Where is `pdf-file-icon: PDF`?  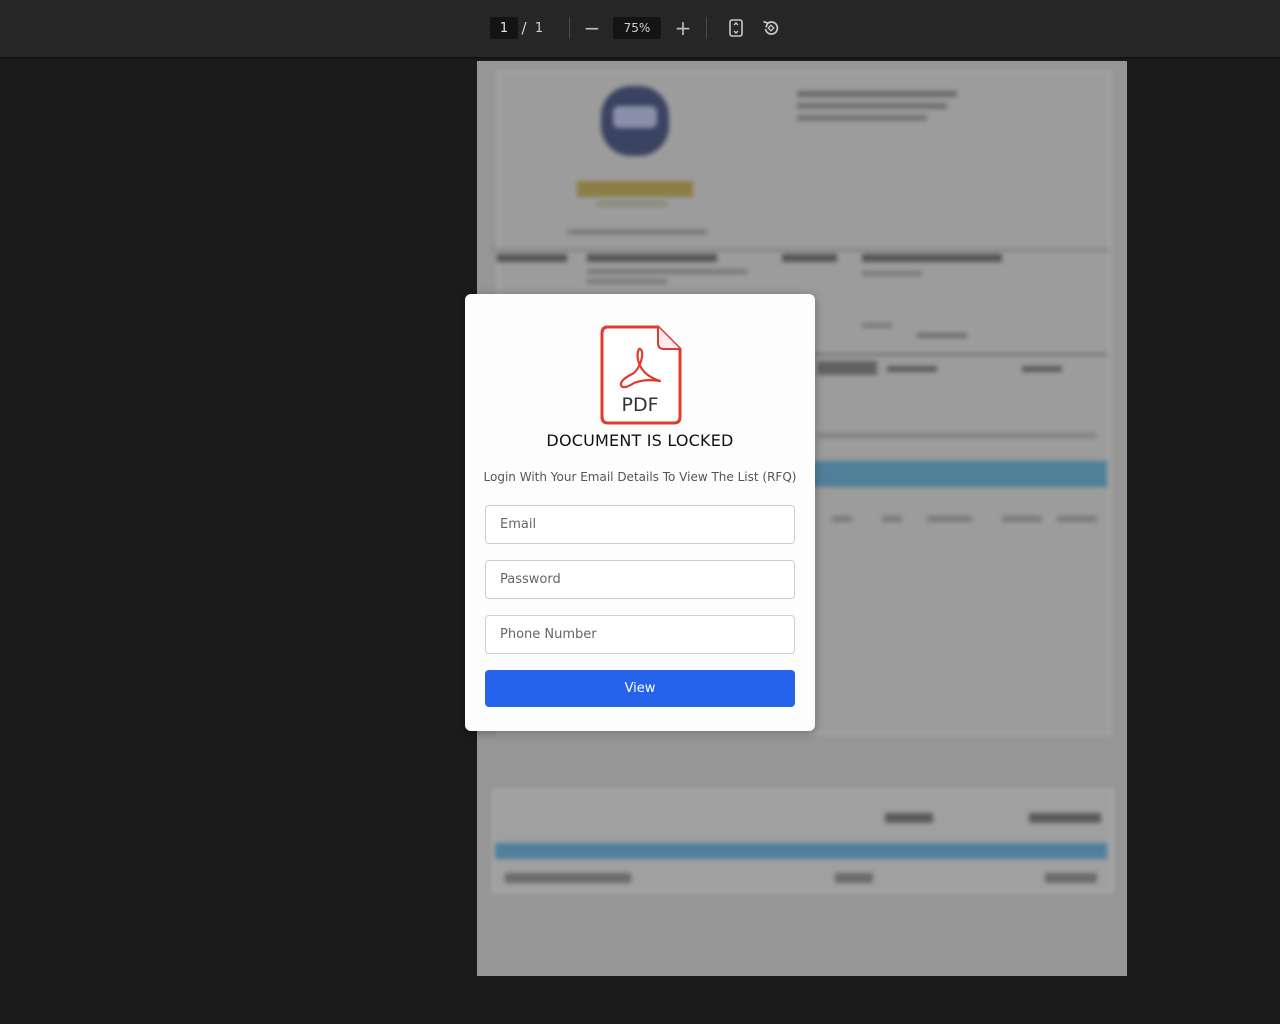 pdf-file-icon: PDF is located at coordinates (641, 375).